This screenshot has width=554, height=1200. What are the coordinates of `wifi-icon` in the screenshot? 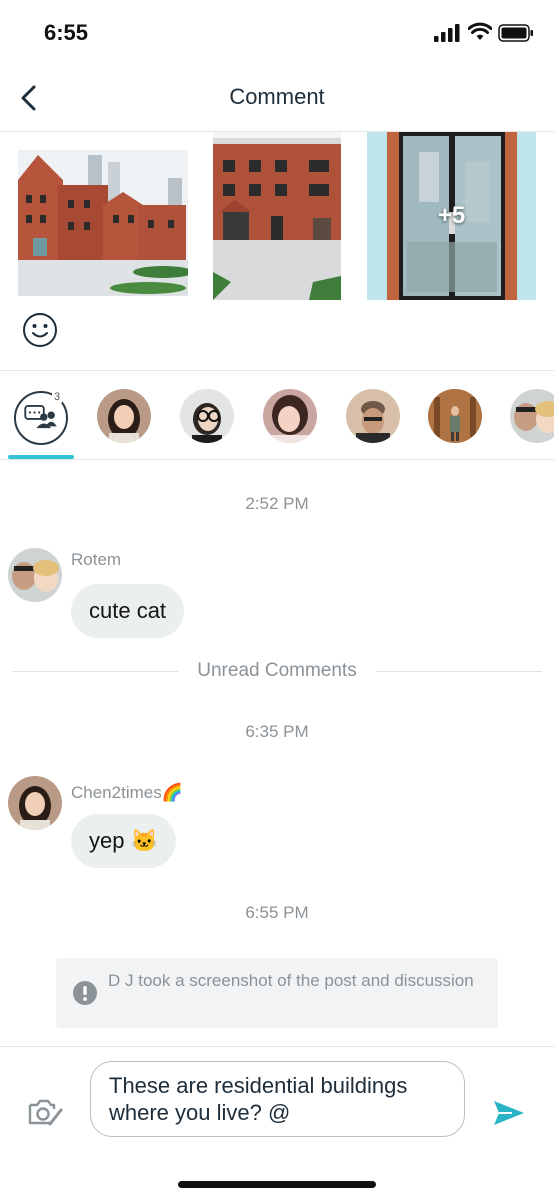 It's located at (480, 31).